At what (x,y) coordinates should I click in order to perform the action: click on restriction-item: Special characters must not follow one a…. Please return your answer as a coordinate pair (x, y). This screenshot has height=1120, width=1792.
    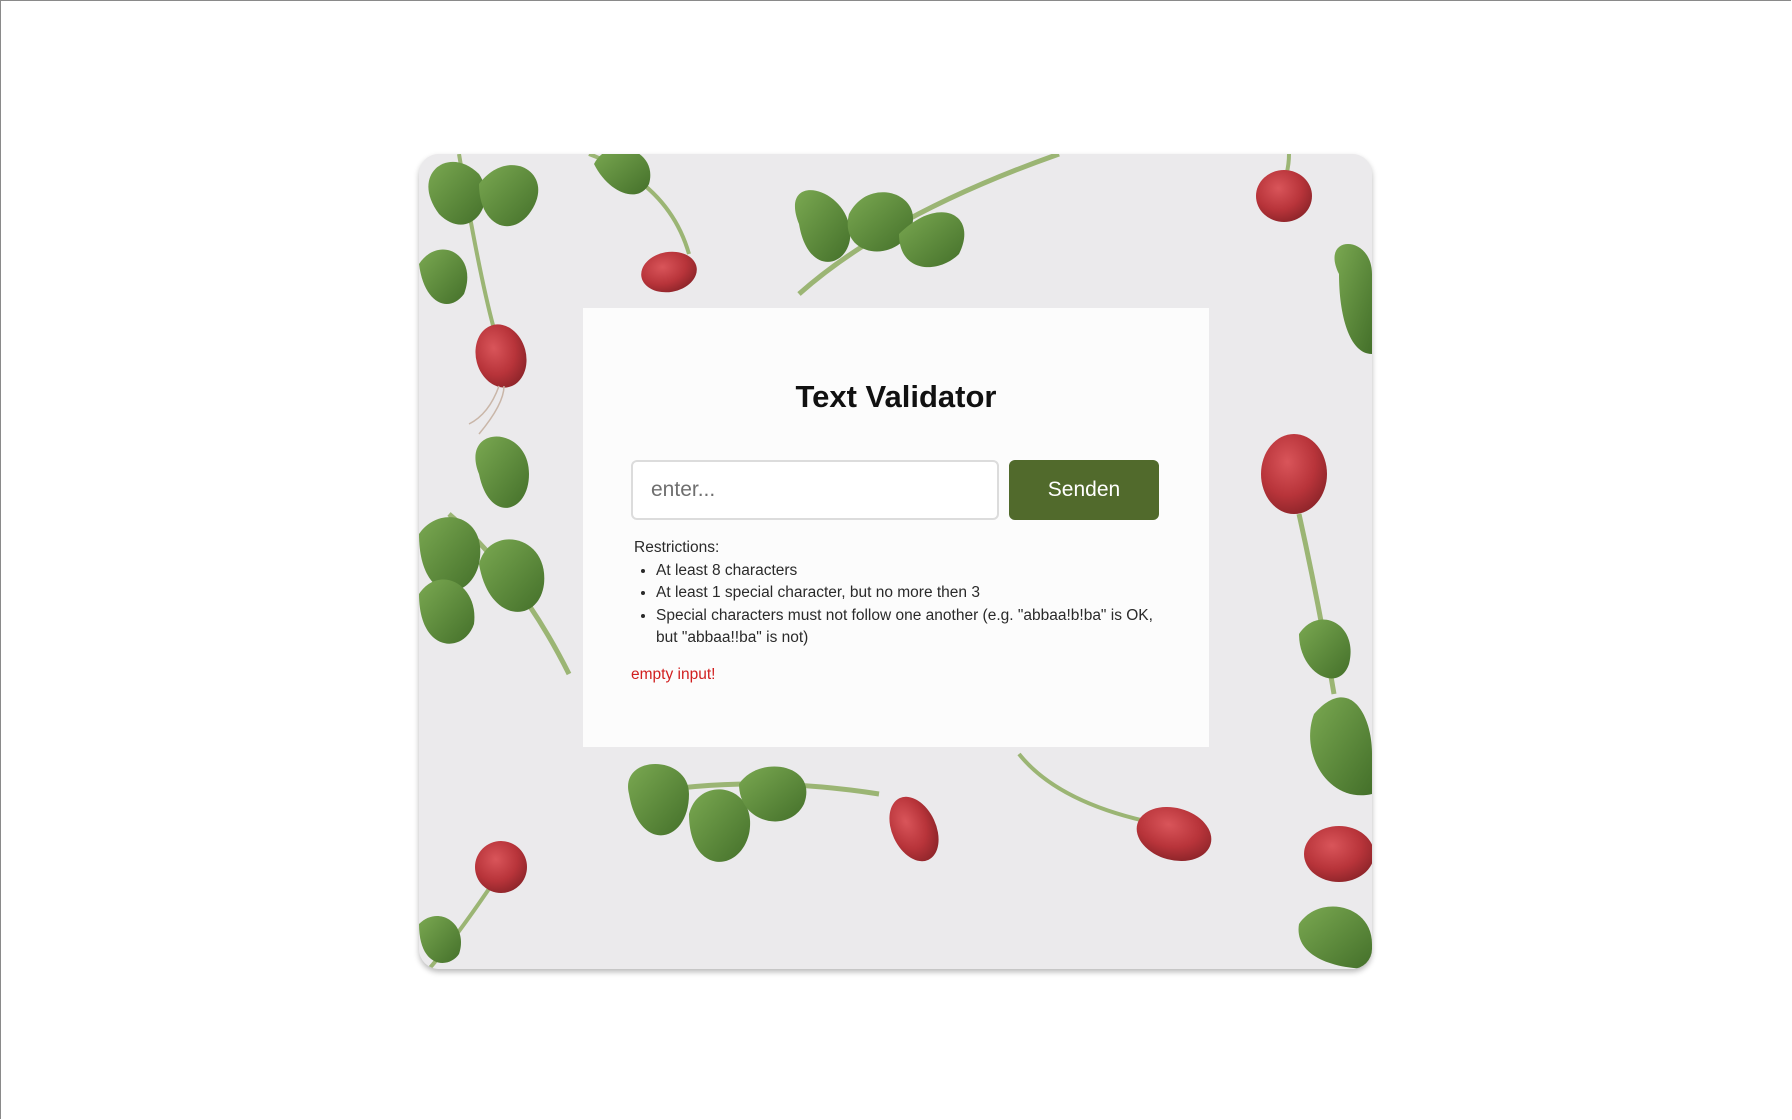
    Looking at the image, I should click on (910, 627).